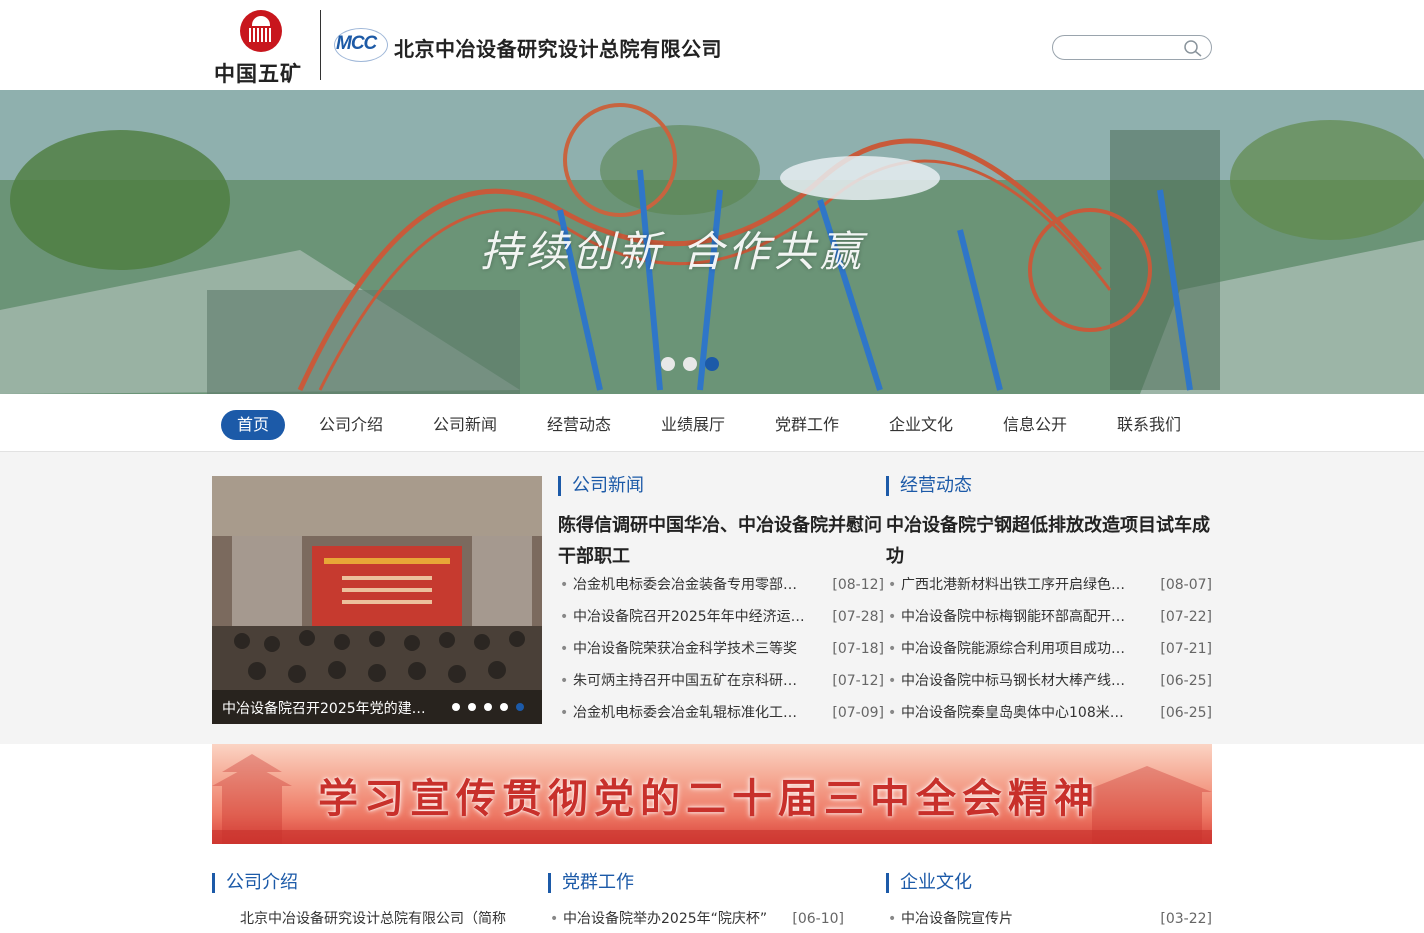 The width and height of the screenshot is (1424, 933). Describe the element at coordinates (465, 425) in the screenshot. I see `nav-item-company-news: 公司新闻` at that location.